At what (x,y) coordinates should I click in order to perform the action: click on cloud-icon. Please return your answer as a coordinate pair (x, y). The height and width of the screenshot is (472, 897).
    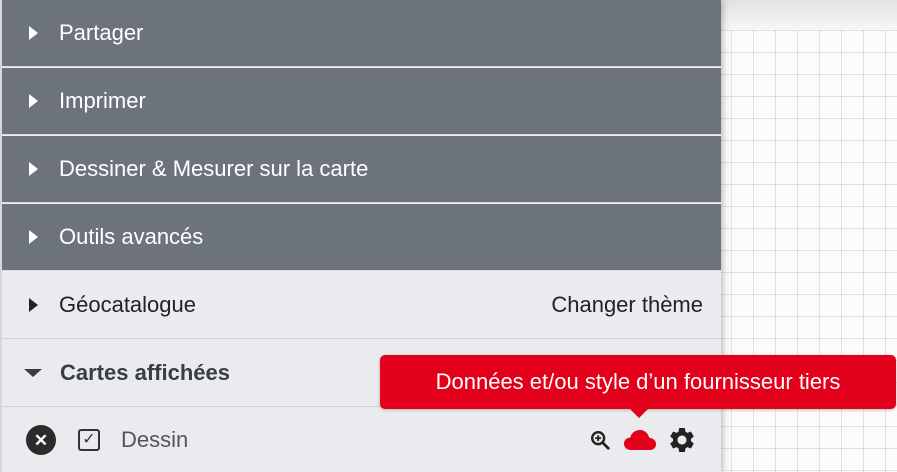
    Looking at the image, I should click on (640, 440).